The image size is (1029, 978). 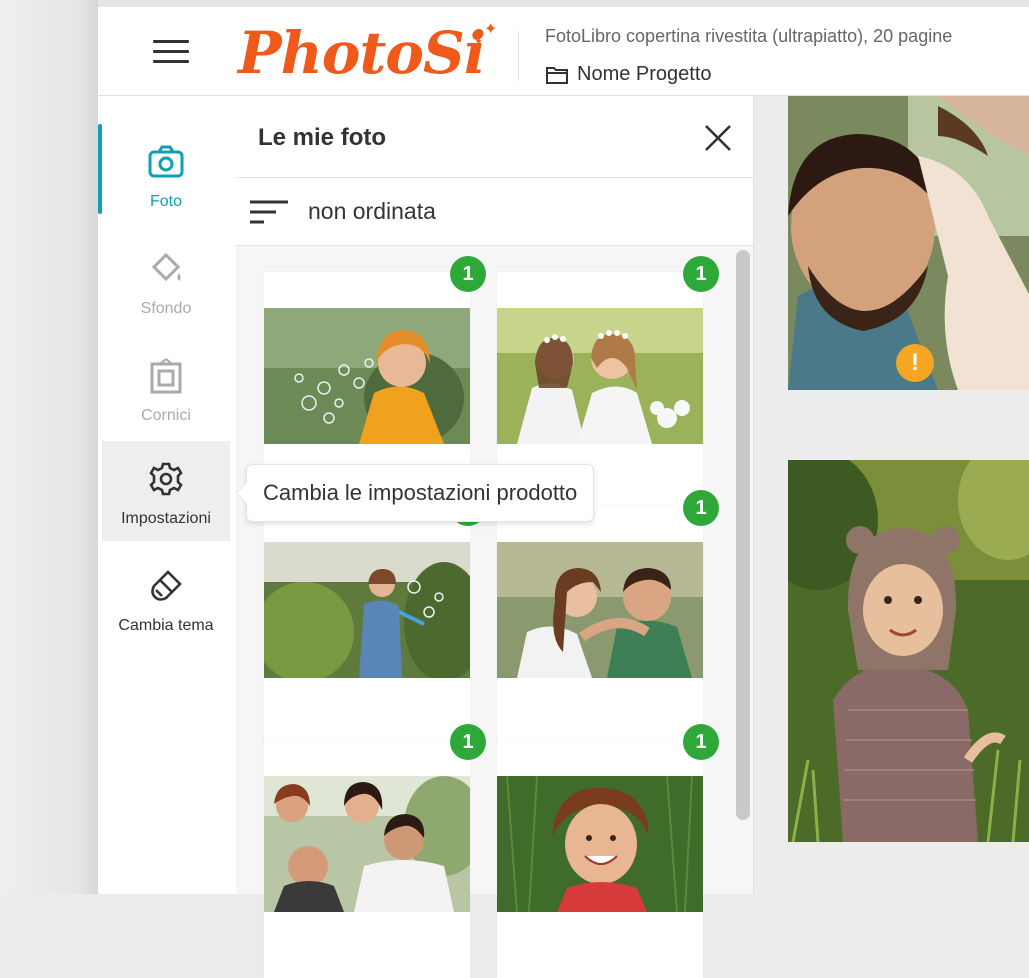 I want to click on nav-item-sfondo: Sfondo, so click(x=166, y=281).